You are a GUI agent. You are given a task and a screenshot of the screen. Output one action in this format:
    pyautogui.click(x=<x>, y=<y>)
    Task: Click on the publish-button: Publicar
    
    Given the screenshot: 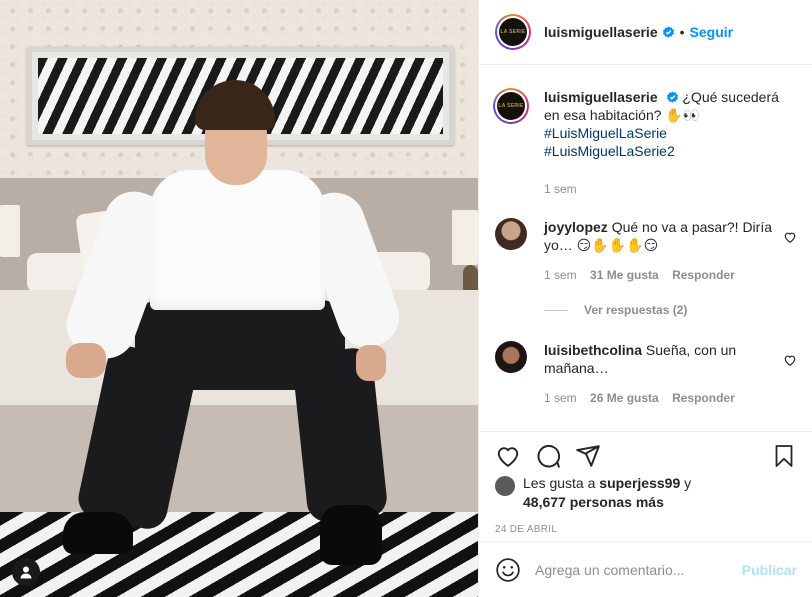 What is the action you would take?
    pyautogui.click(x=769, y=570)
    